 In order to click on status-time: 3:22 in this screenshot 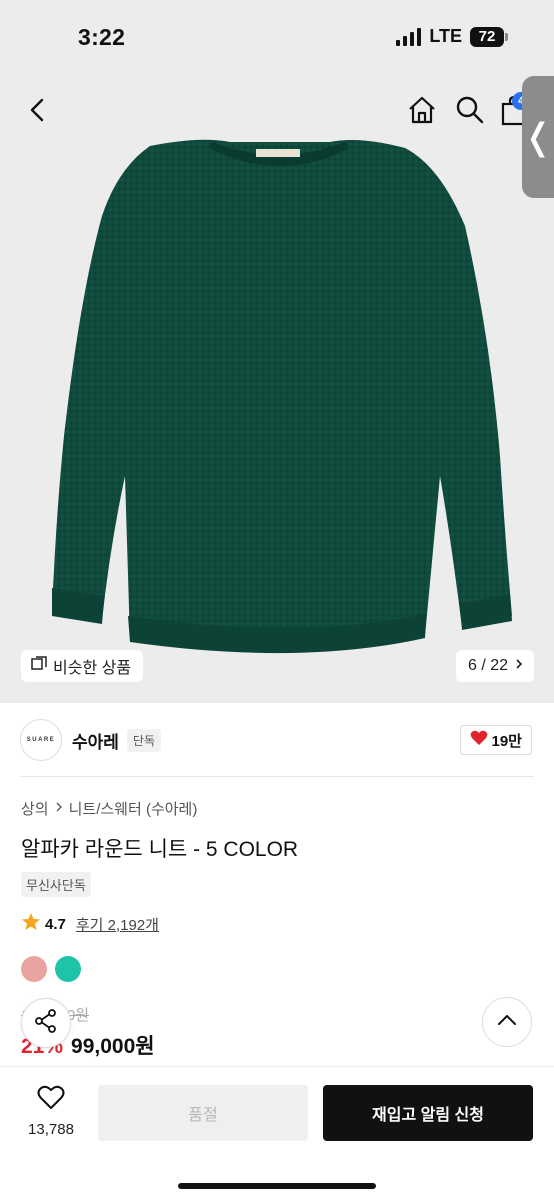, I will do `click(102, 37)`.